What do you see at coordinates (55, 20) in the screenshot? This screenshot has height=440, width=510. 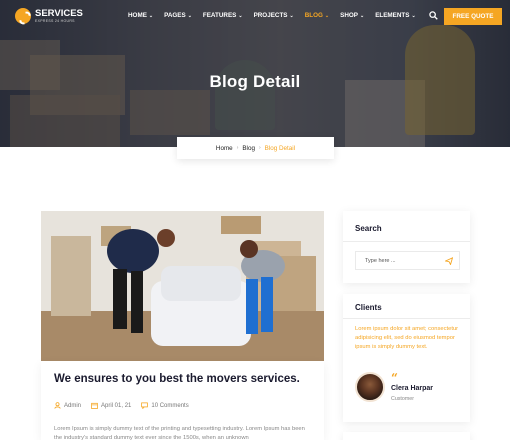 I see `brand-tagline: EXPRESS 24 HOURS` at bounding box center [55, 20].